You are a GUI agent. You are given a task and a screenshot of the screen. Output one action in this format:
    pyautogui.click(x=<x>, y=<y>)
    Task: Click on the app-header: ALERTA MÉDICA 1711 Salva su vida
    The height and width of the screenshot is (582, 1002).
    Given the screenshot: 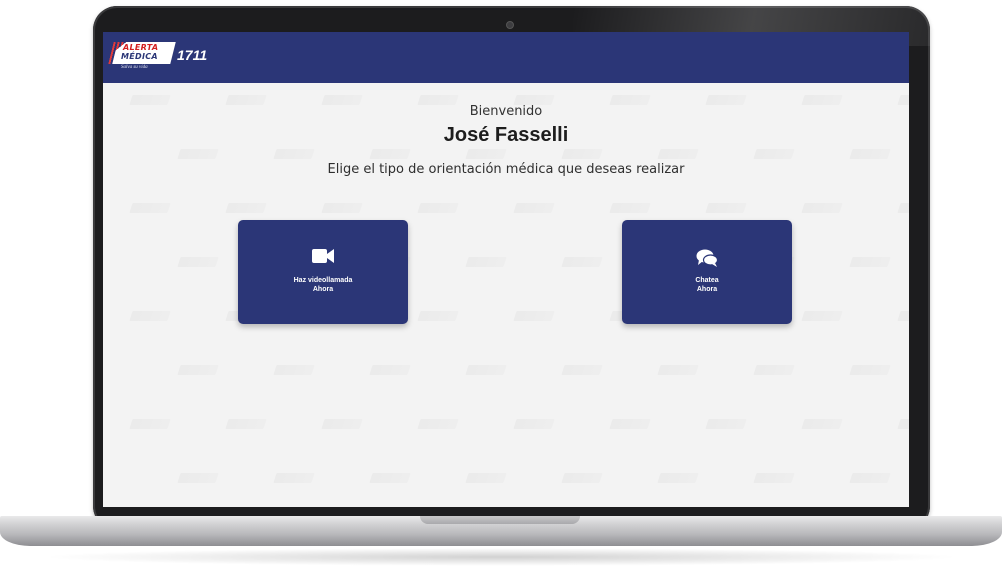 What is the action you would take?
    pyautogui.click(x=506, y=57)
    